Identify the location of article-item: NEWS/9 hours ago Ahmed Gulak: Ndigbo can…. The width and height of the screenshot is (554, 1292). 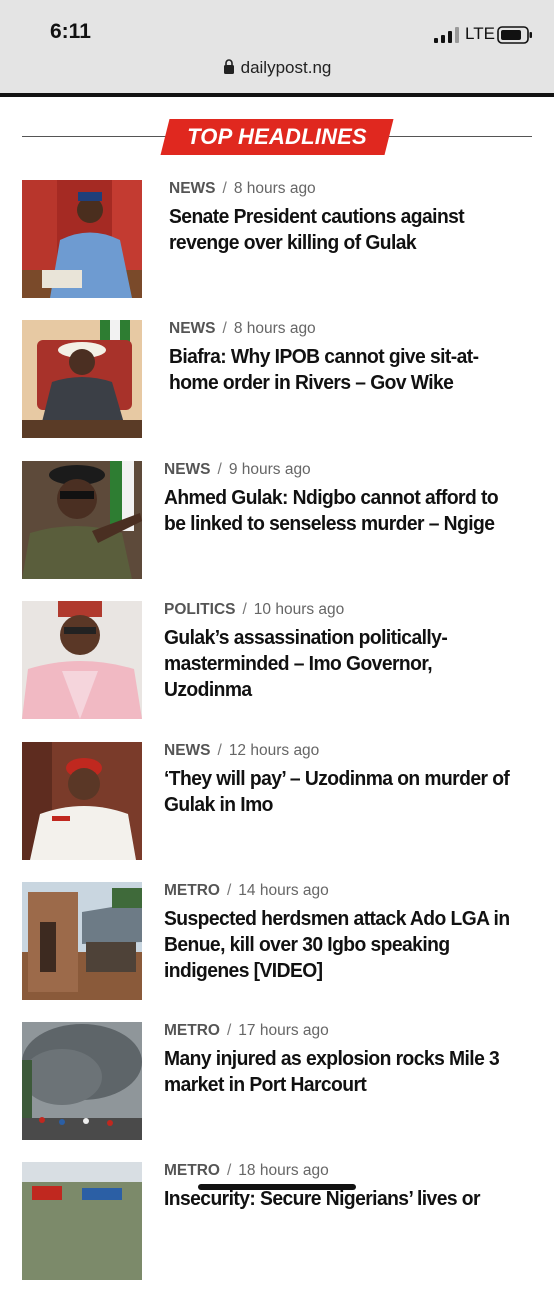
(277, 526).